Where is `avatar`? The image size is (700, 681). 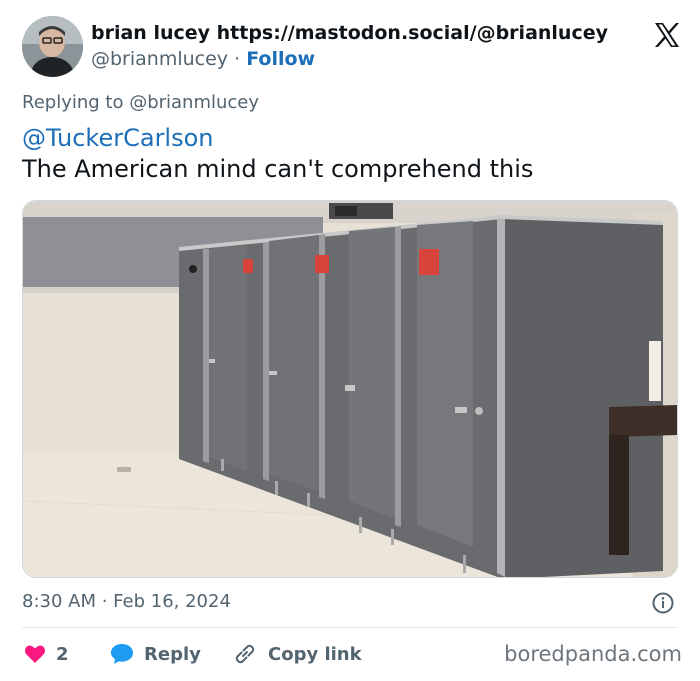 avatar is located at coordinates (52, 46).